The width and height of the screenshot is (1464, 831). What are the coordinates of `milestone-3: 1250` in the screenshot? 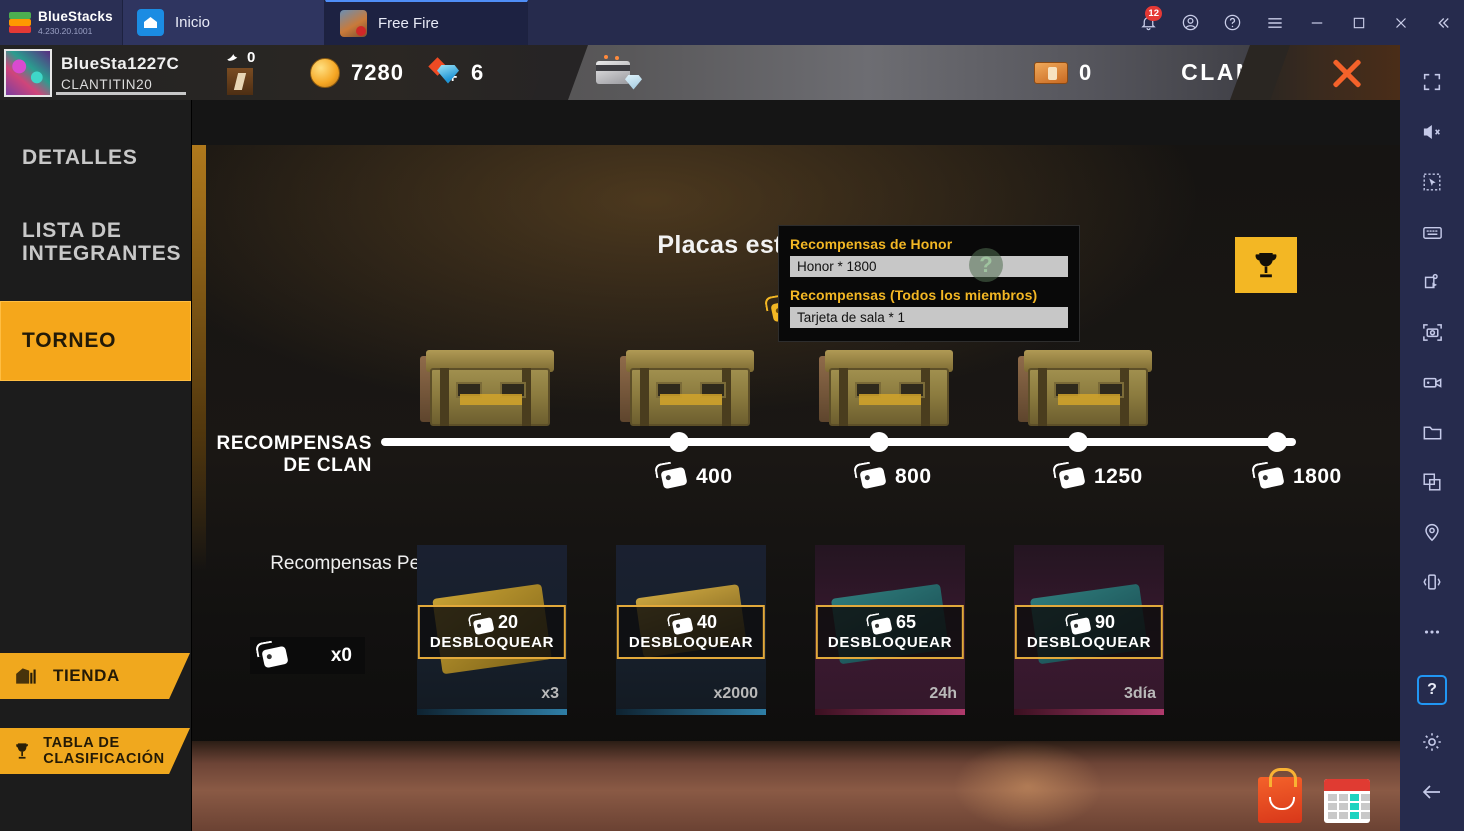 It's located at (1097, 475).